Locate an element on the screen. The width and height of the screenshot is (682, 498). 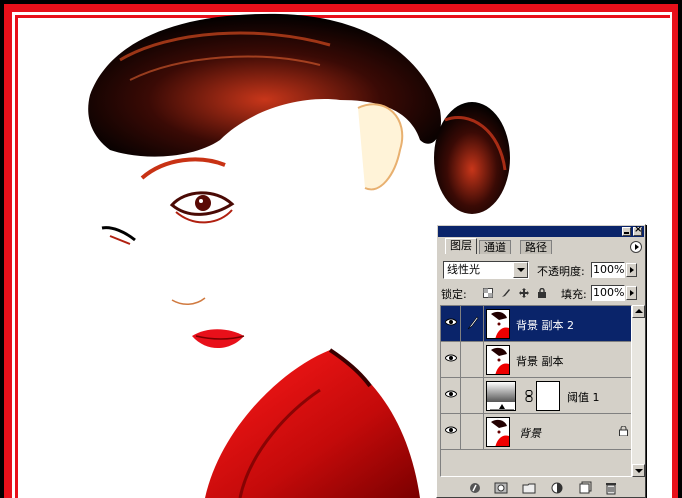
layer-name: 阈值 1 is located at coordinates (583, 397).